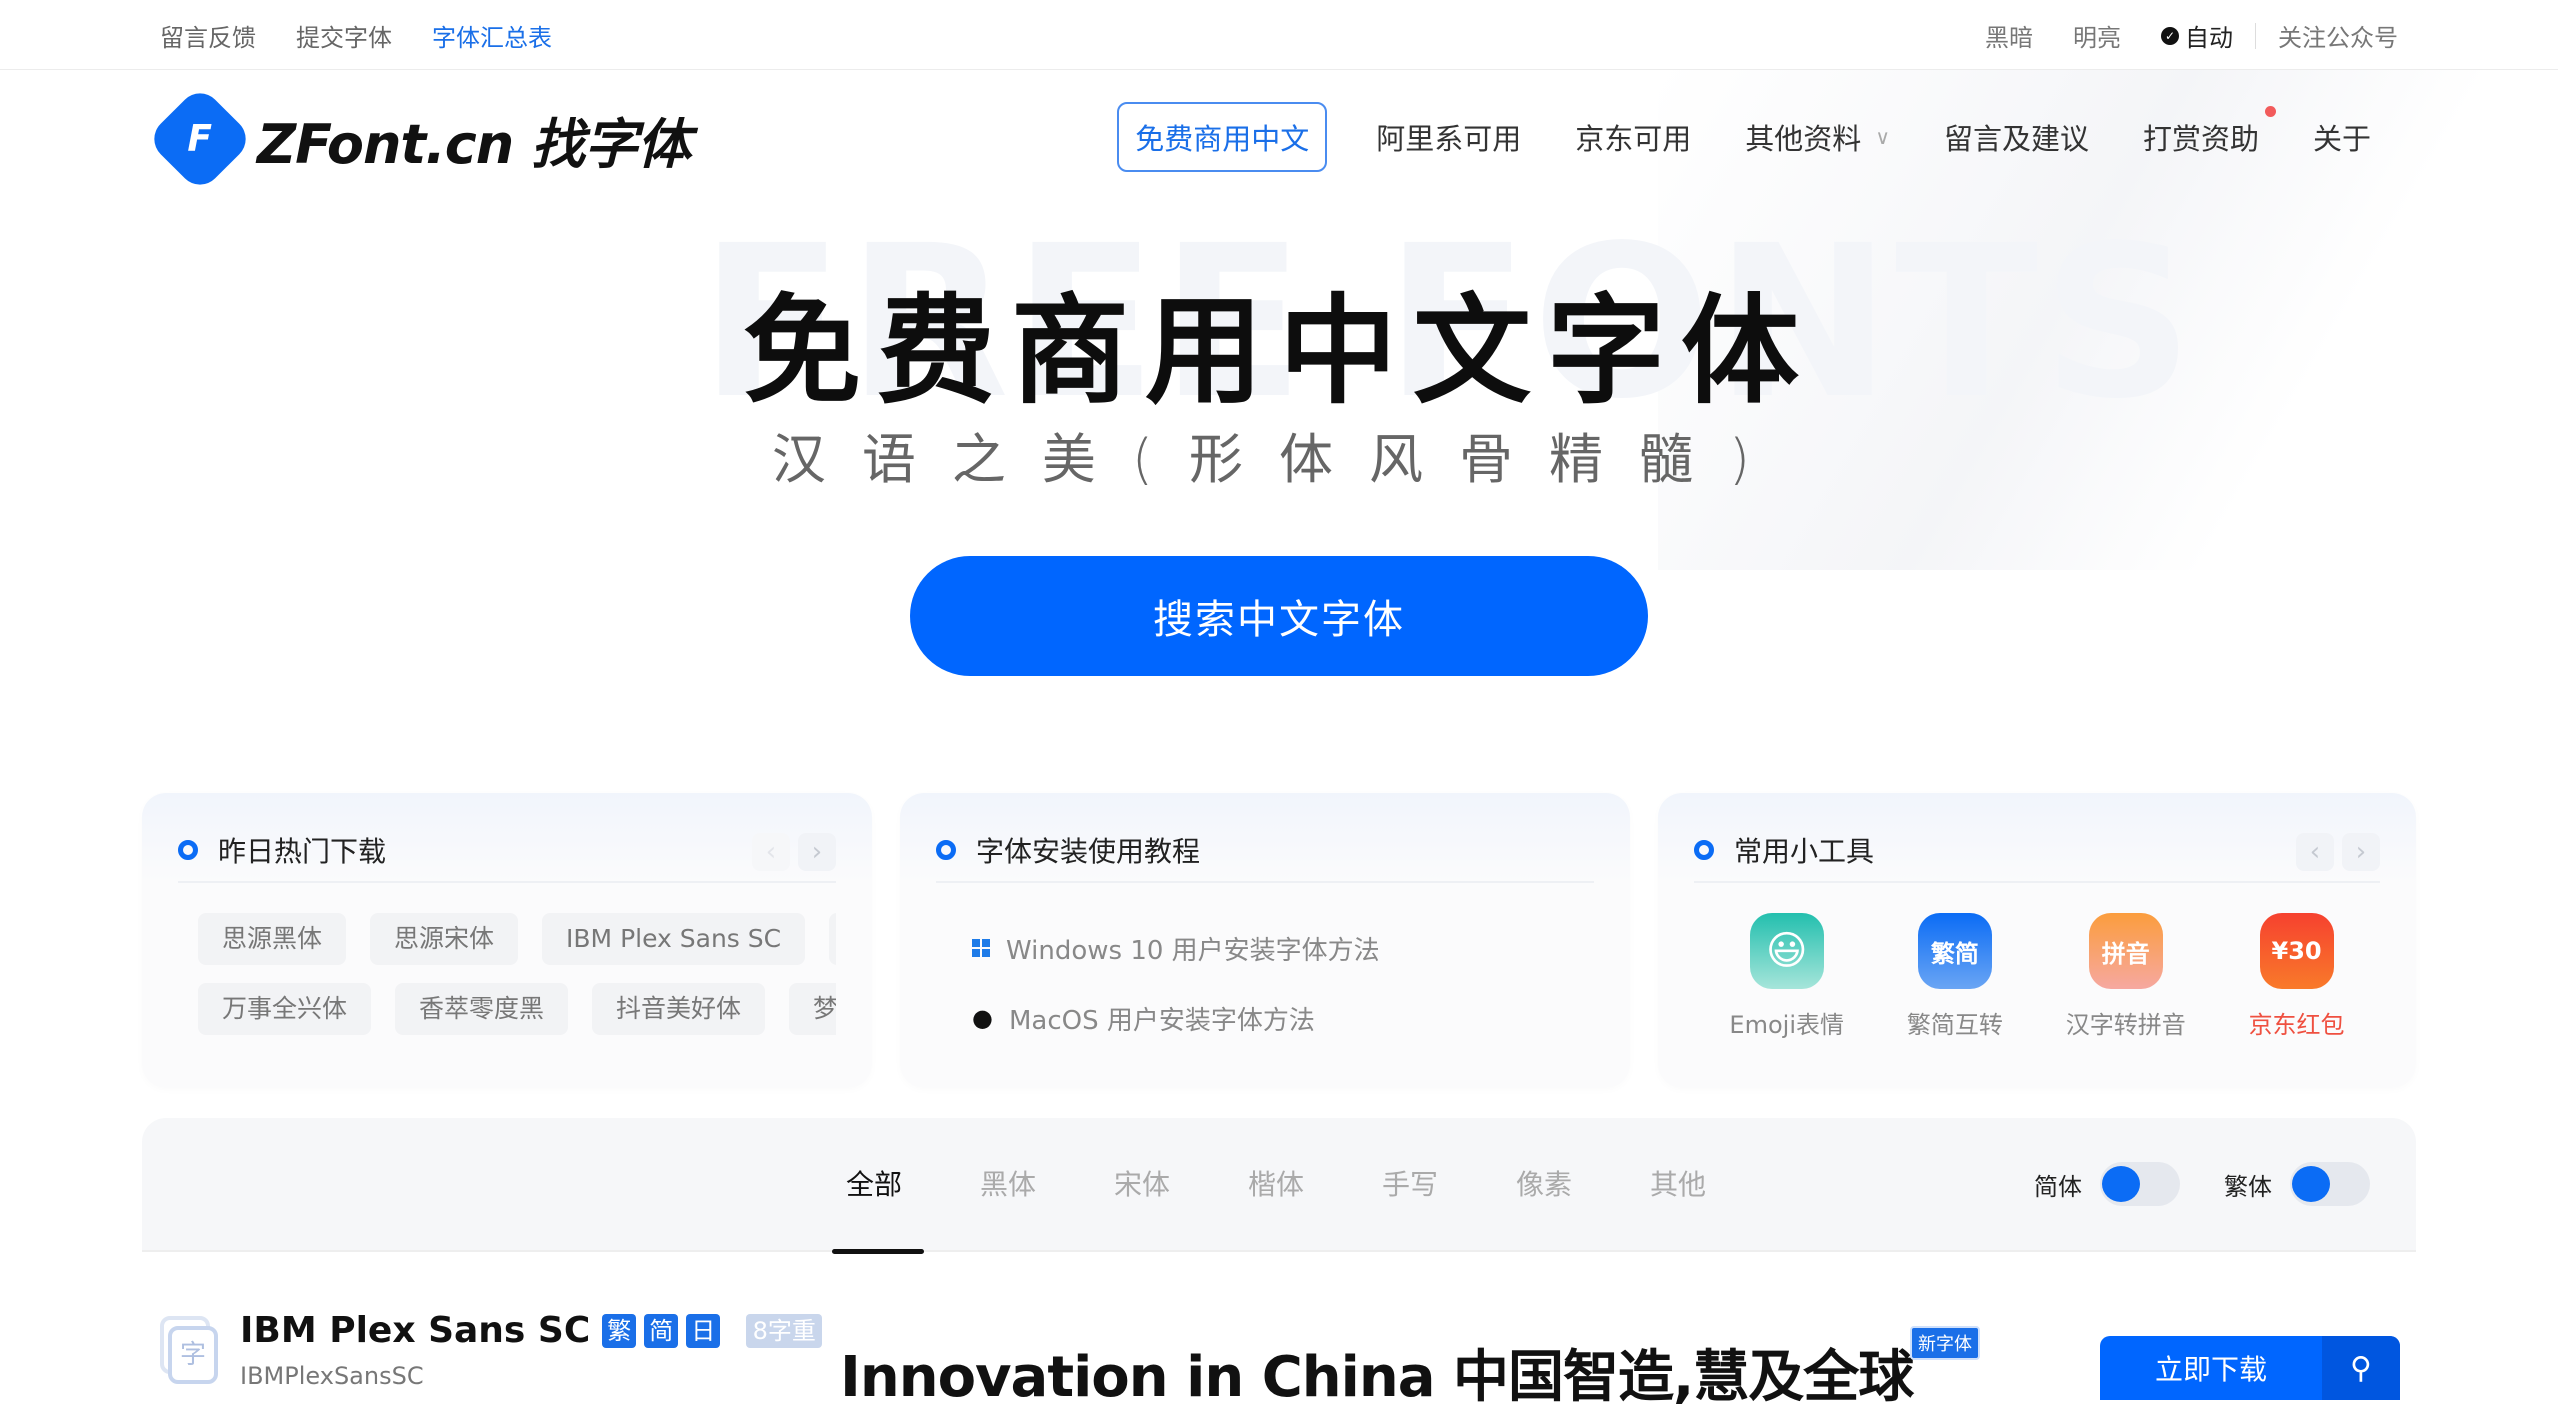 The height and width of the screenshot is (1413, 2558). Describe the element at coordinates (1265, 851) in the screenshot. I see `card-header: 字体安装使用教程` at that location.